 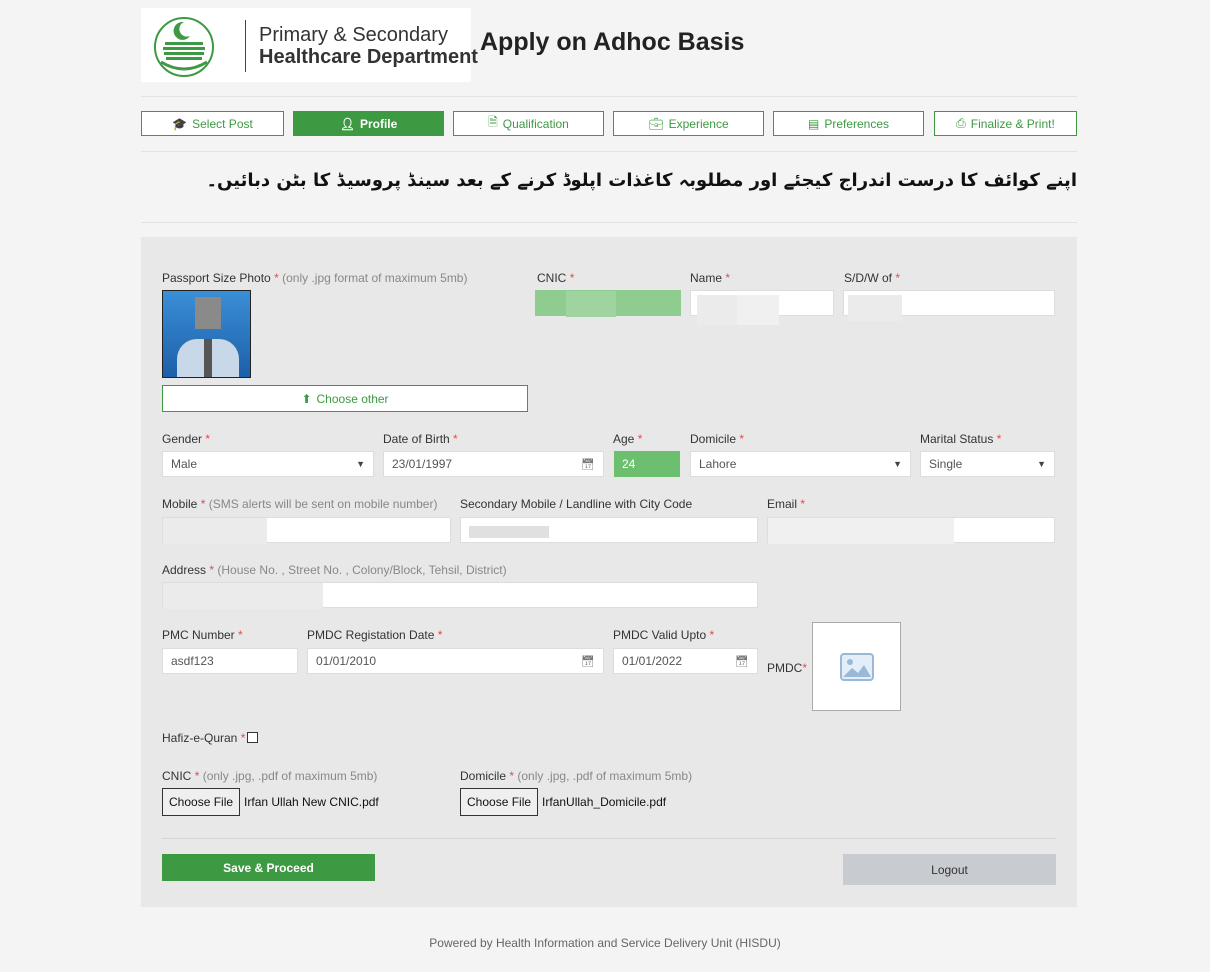 I want to click on logo-line1: Primary & Secondary, so click(x=353, y=35).